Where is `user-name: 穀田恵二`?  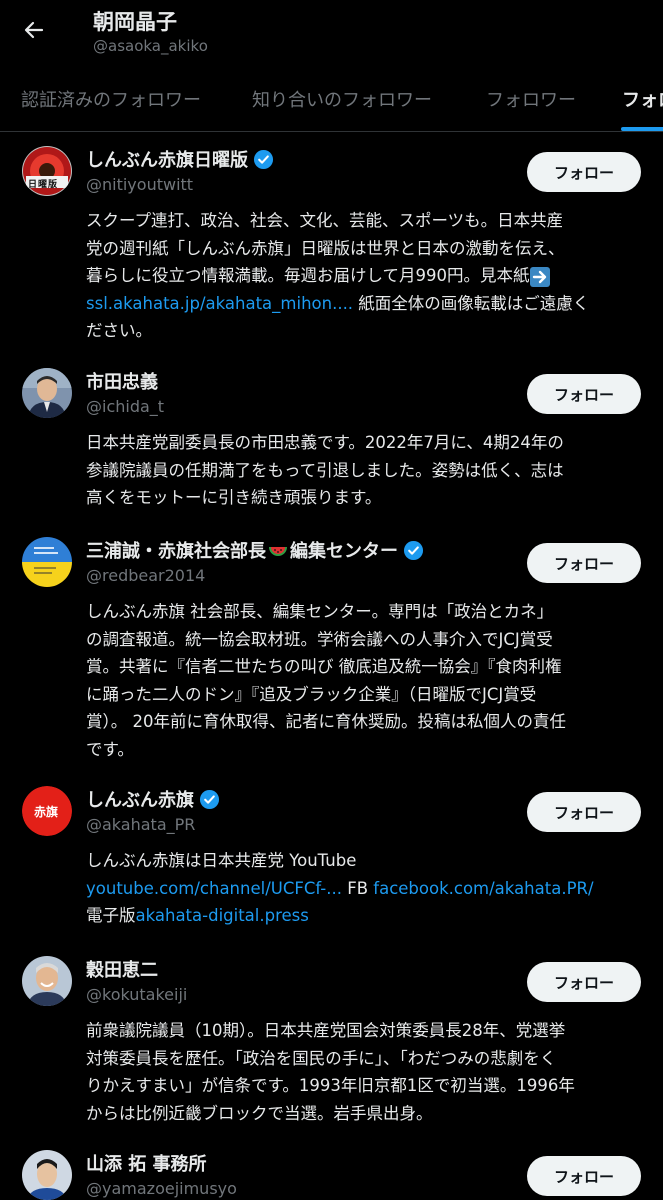
user-name: 穀田恵二 is located at coordinates (122, 969).